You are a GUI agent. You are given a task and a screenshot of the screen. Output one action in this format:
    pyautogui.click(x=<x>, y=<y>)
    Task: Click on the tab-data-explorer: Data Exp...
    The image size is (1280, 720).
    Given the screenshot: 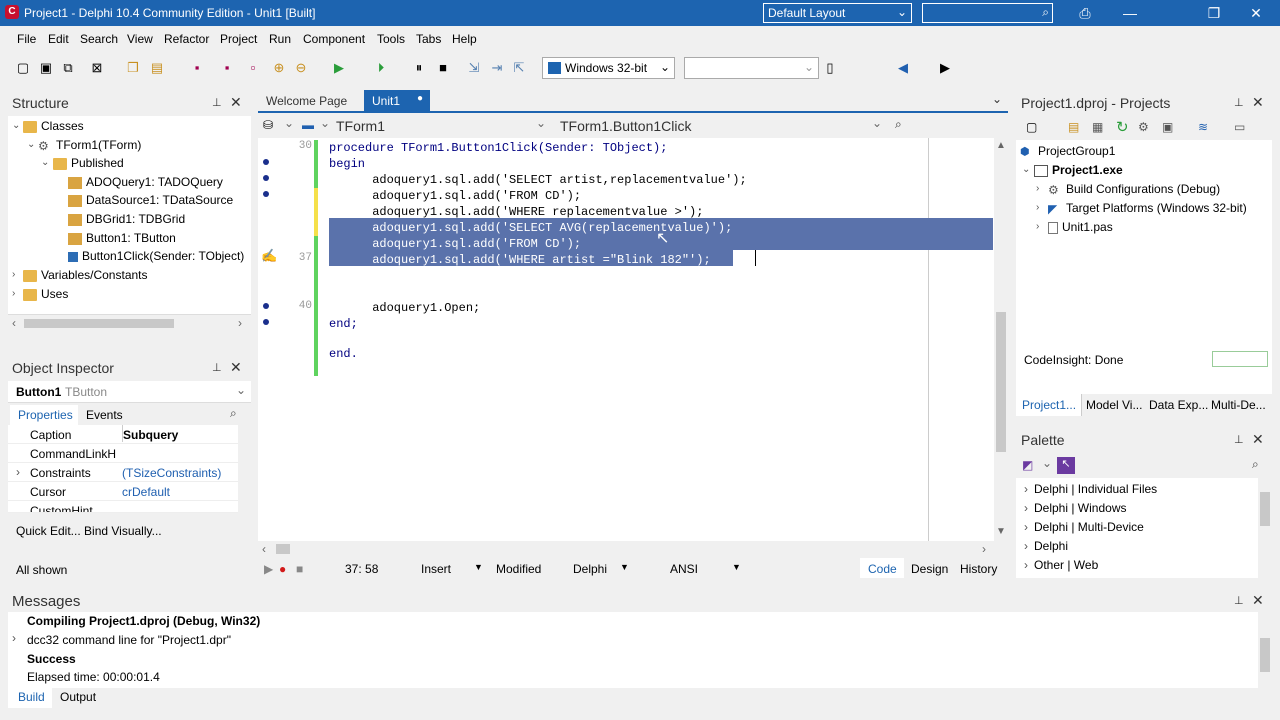 What is the action you would take?
    pyautogui.click(x=1178, y=405)
    